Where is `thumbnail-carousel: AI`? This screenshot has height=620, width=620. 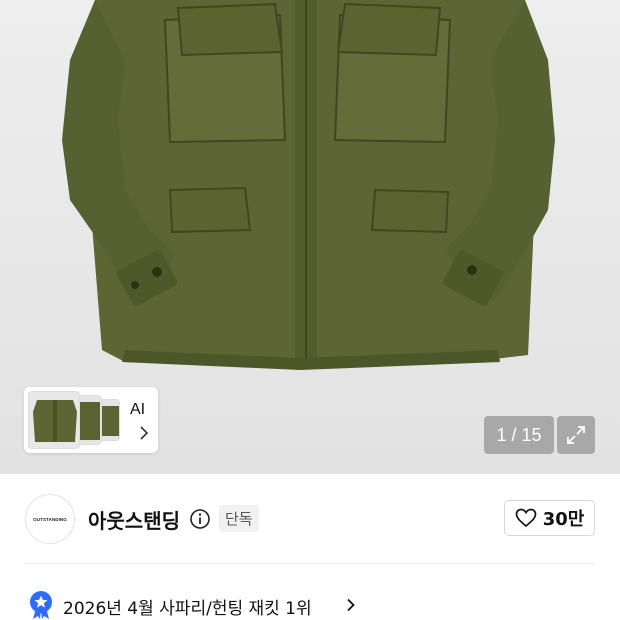 thumbnail-carousel: AI is located at coordinates (91, 420).